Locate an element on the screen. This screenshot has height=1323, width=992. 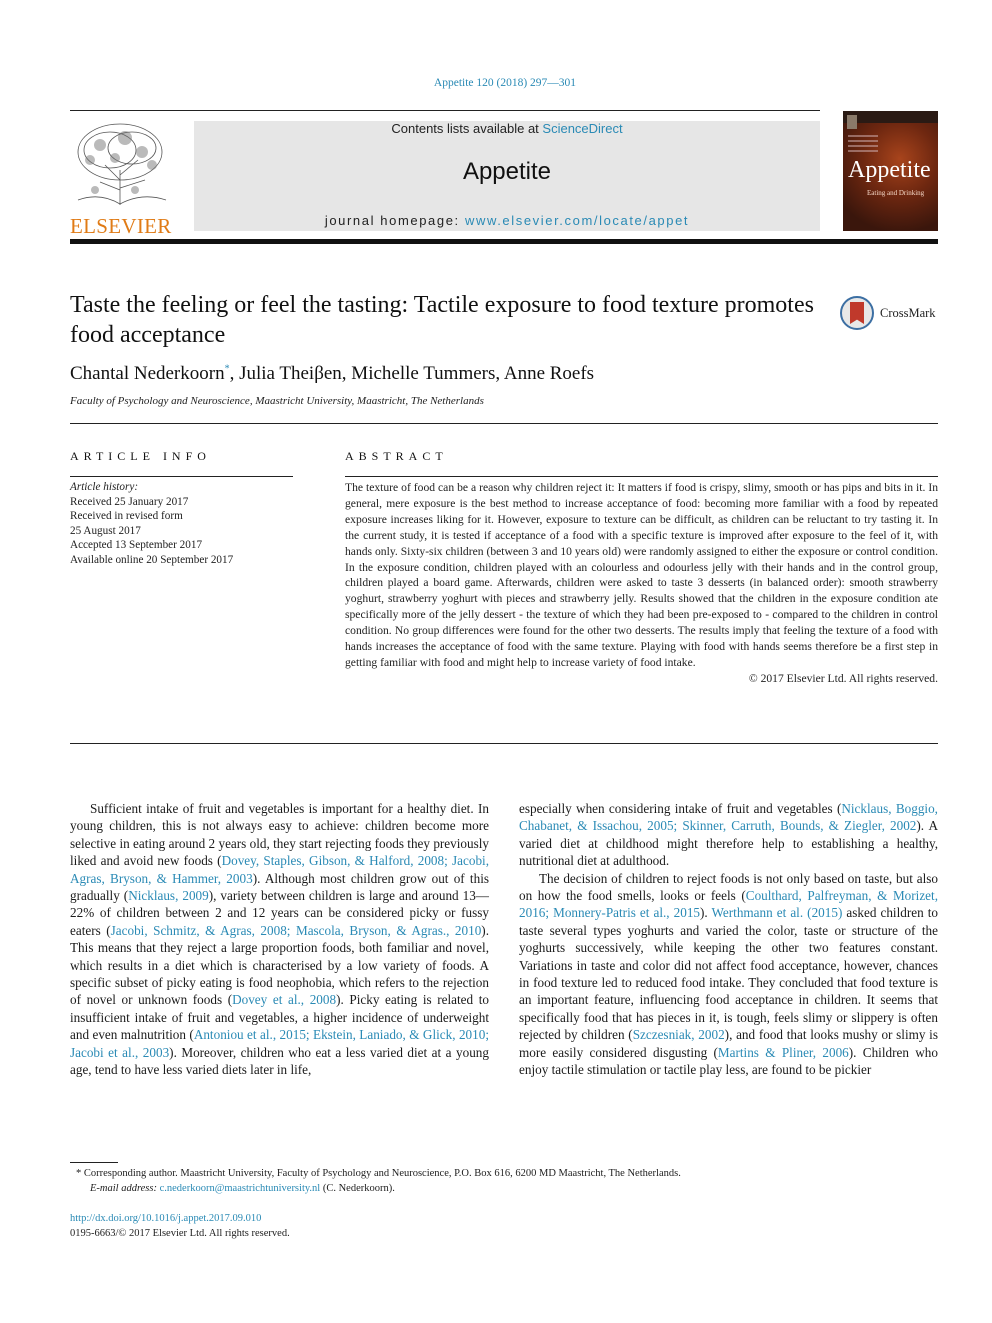
citation-link: Werthmann et al. (2015) is located at coordinates (777, 912).